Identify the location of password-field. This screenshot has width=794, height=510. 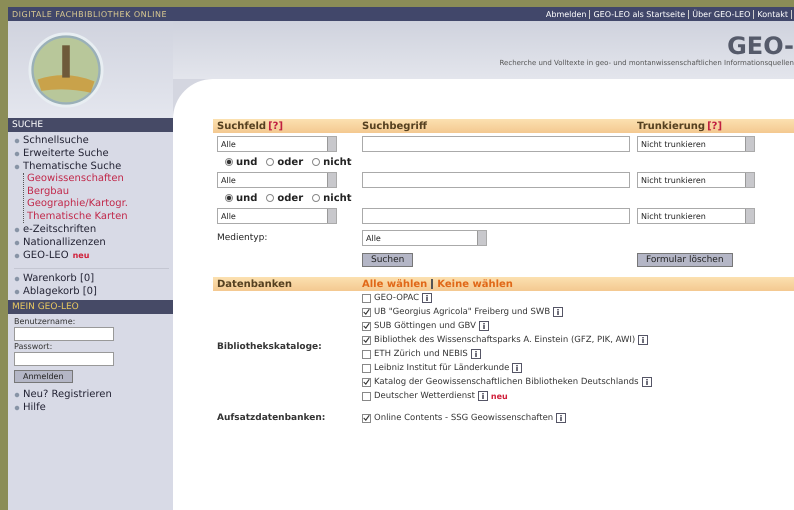
(64, 359).